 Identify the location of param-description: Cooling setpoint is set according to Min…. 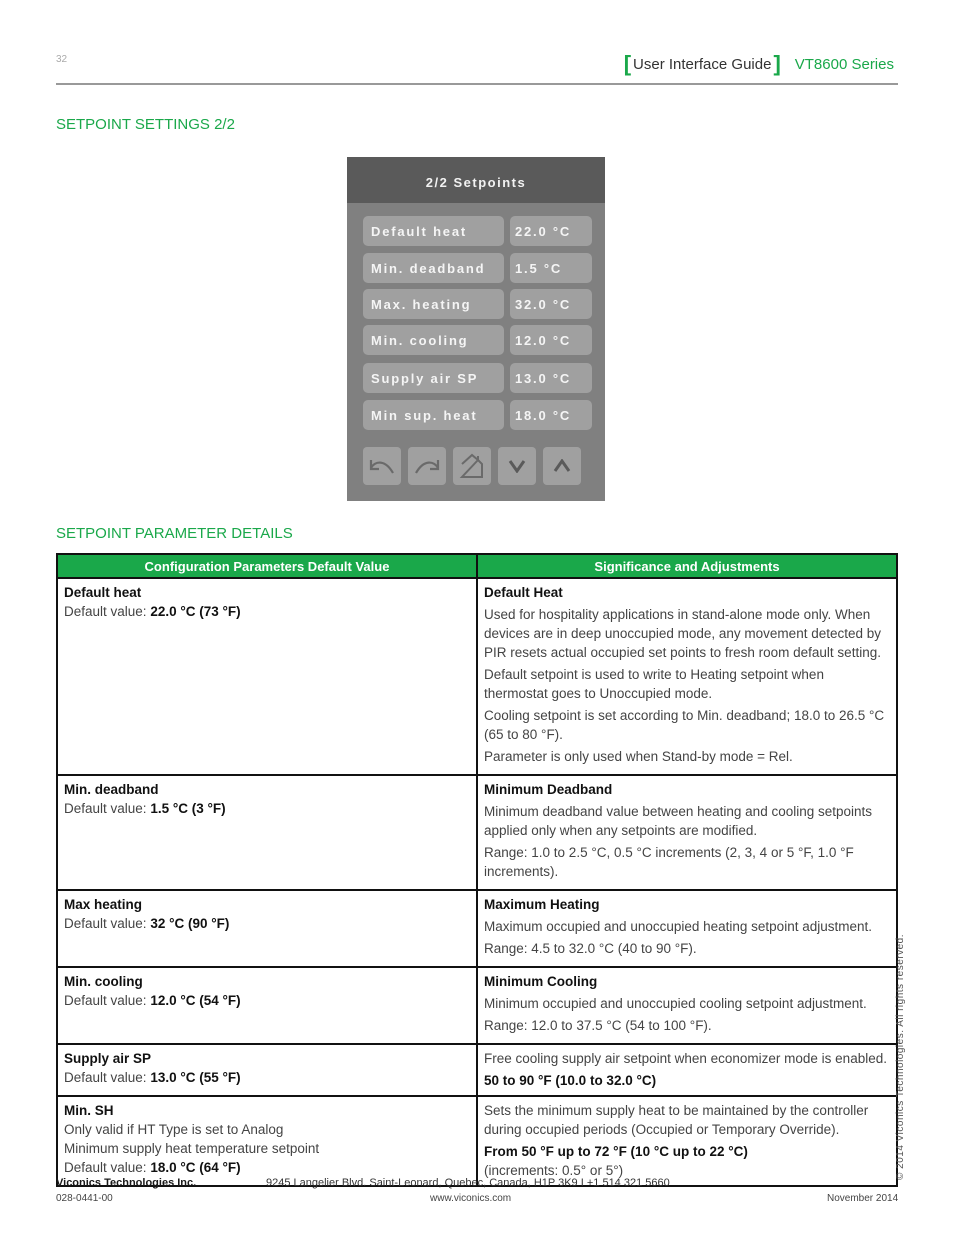
(684, 725).